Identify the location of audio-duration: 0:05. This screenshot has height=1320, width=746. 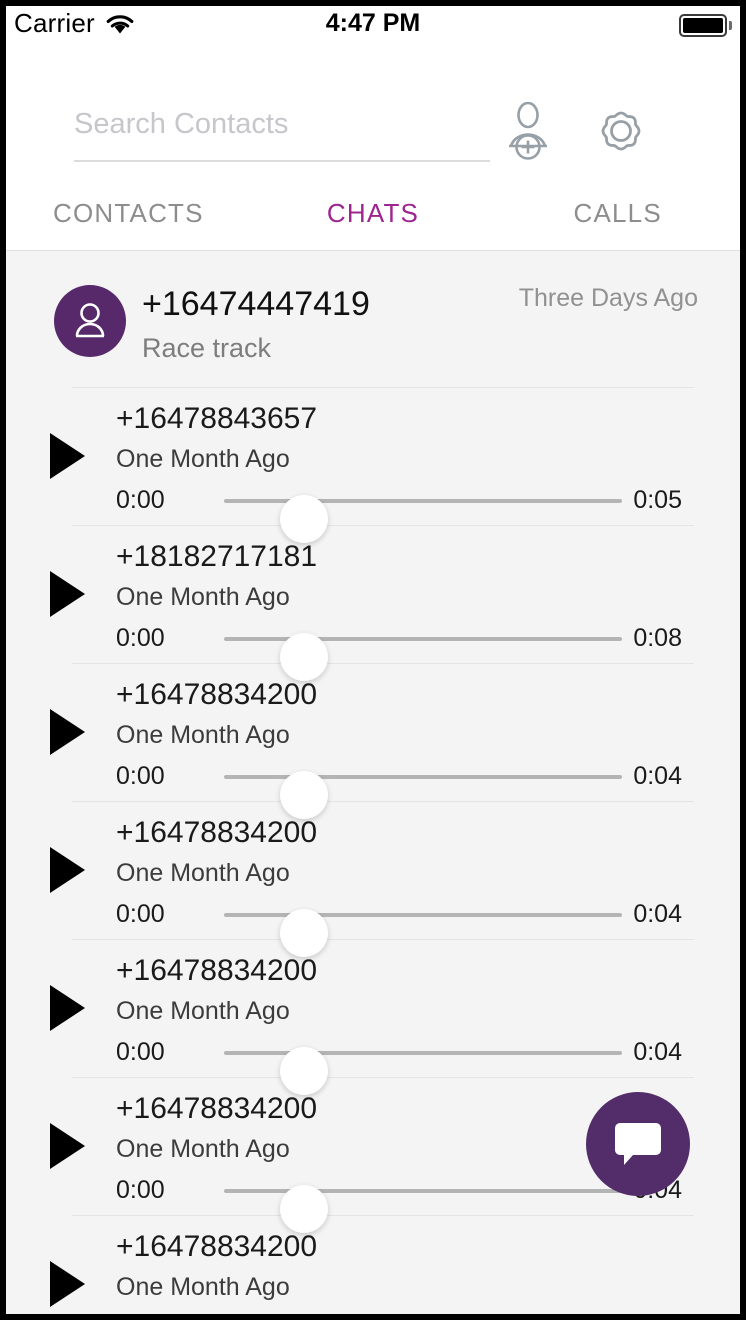
(657, 500).